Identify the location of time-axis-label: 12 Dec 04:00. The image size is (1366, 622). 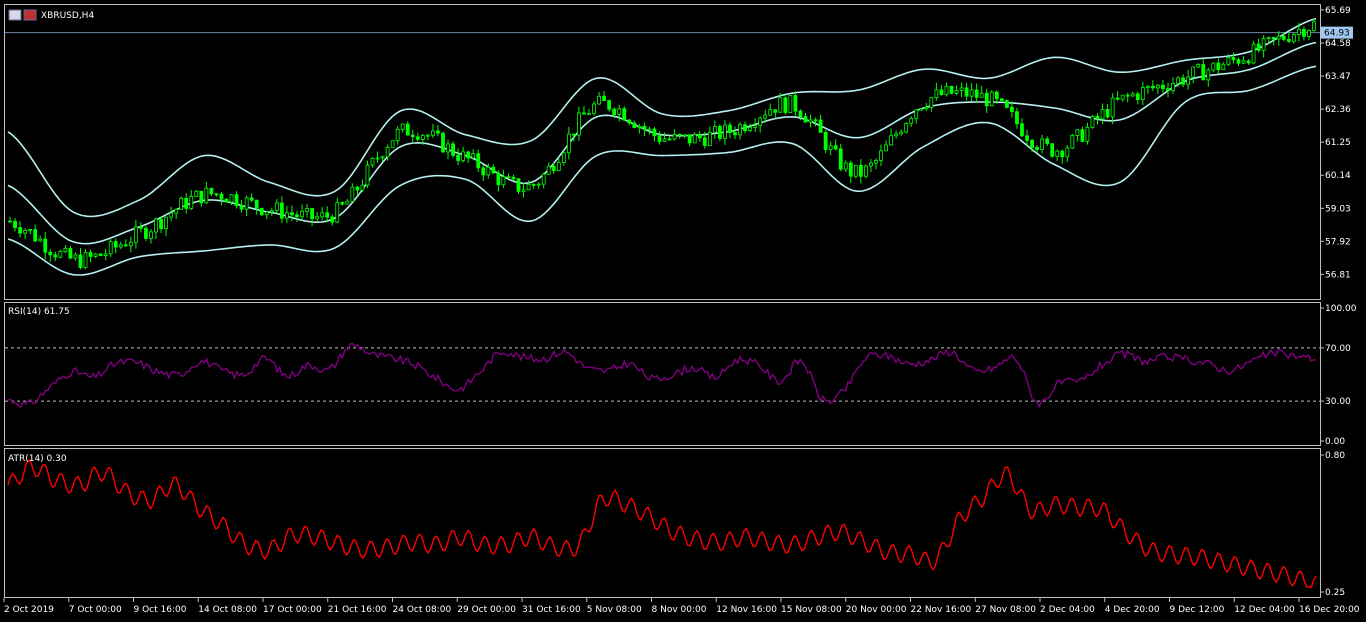
(1264, 610).